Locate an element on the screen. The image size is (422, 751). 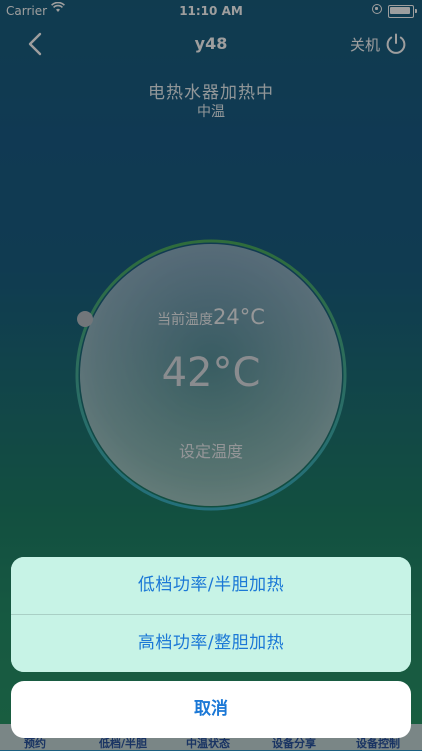
action-sheet: 低档功率/半胆加热 高档功率/整胆加热 is located at coordinates (211, 614).